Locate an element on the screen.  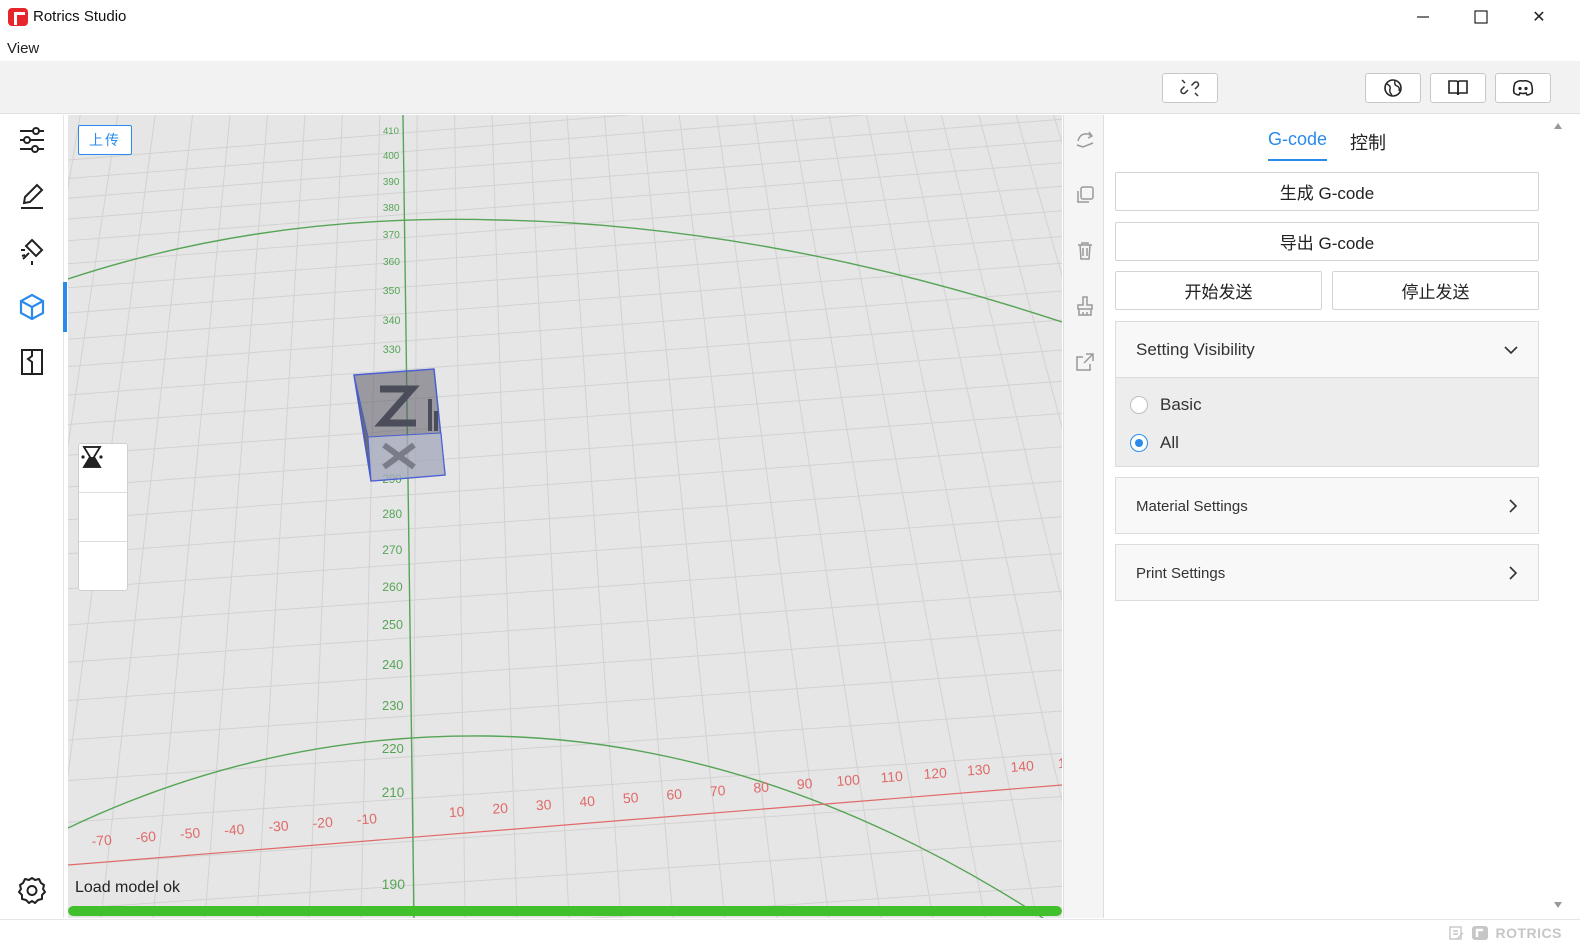
sidebar-item-laser is located at coordinates (32, 251).